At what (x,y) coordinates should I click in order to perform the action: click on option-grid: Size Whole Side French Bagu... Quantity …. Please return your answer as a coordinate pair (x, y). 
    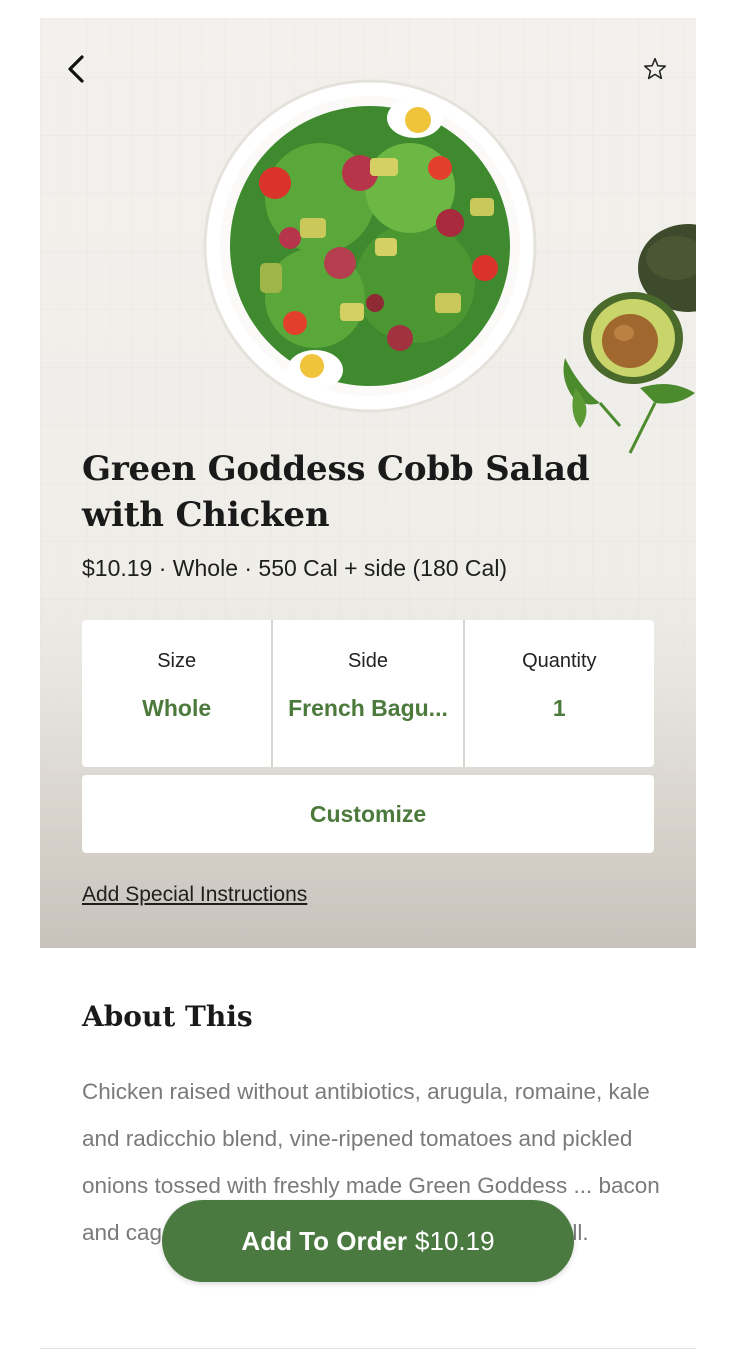
    Looking at the image, I should click on (368, 693).